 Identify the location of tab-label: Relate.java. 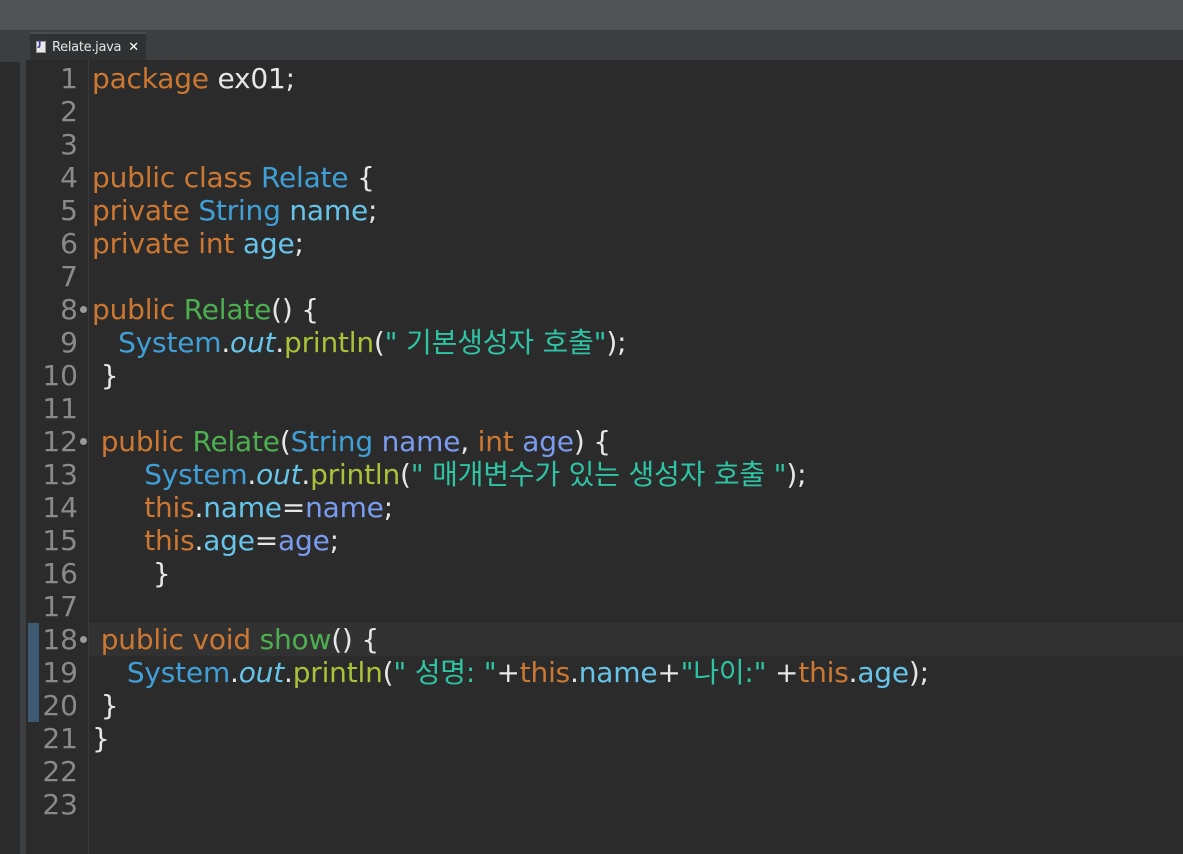
(87, 47).